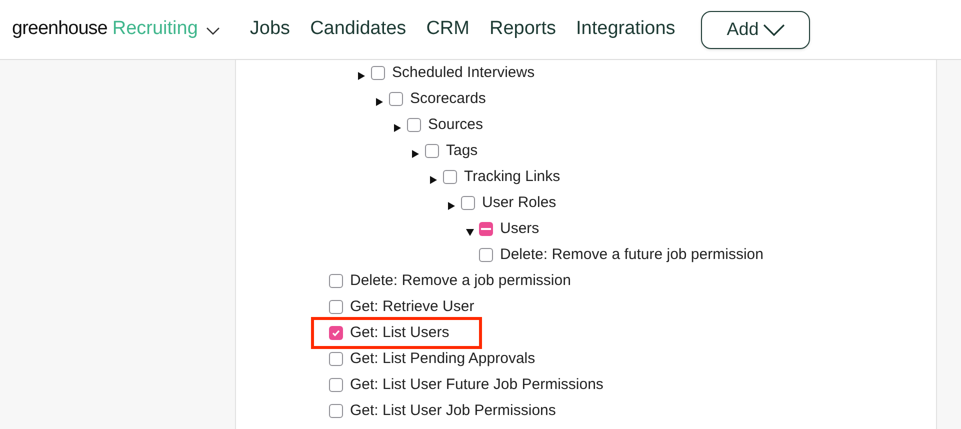 The height and width of the screenshot is (429, 961). Describe the element at coordinates (448, 98) in the screenshot. I see `tree-item-label: Scorecards` at that location.